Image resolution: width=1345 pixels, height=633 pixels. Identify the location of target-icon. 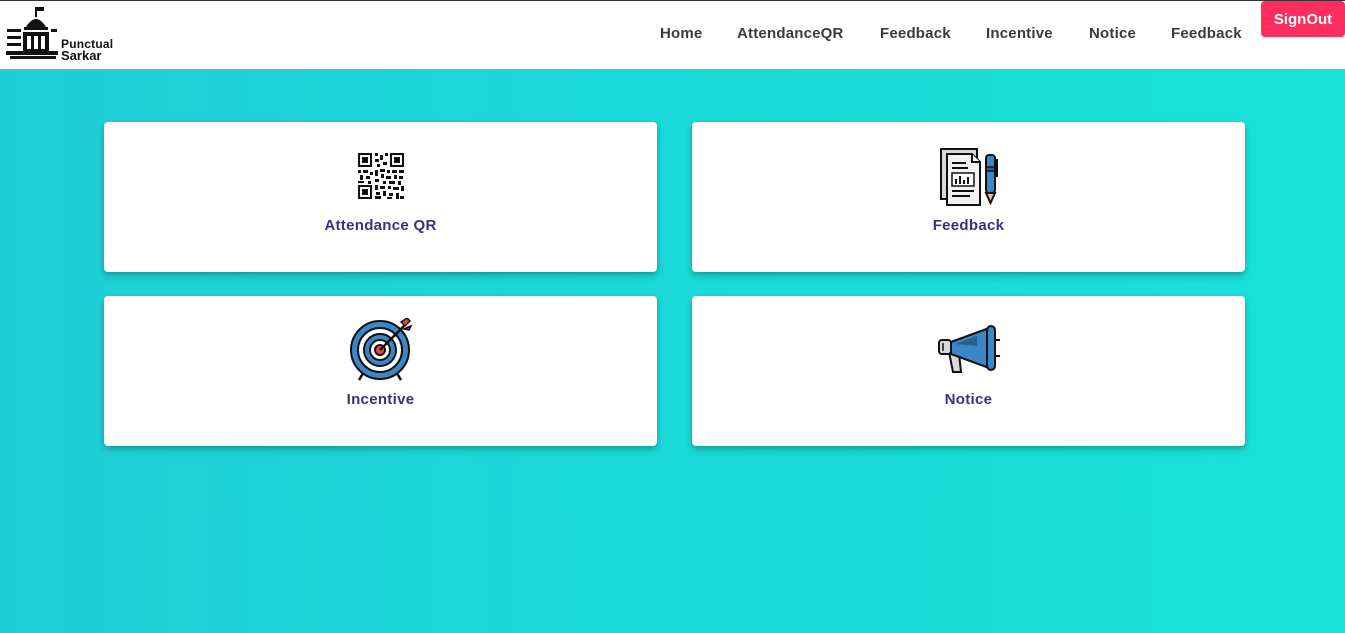
(381, 349).